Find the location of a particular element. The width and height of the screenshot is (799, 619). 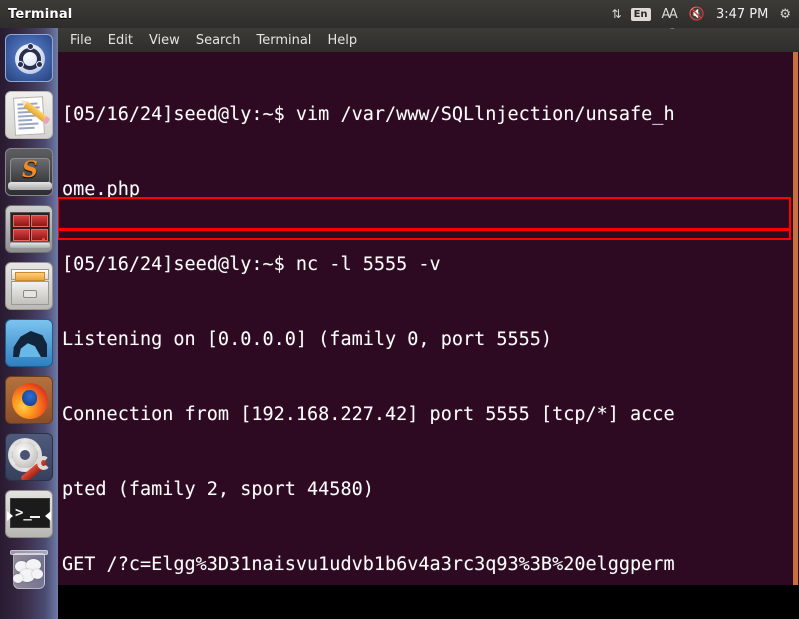

menu-view: View is located at coordinates (164, 40).